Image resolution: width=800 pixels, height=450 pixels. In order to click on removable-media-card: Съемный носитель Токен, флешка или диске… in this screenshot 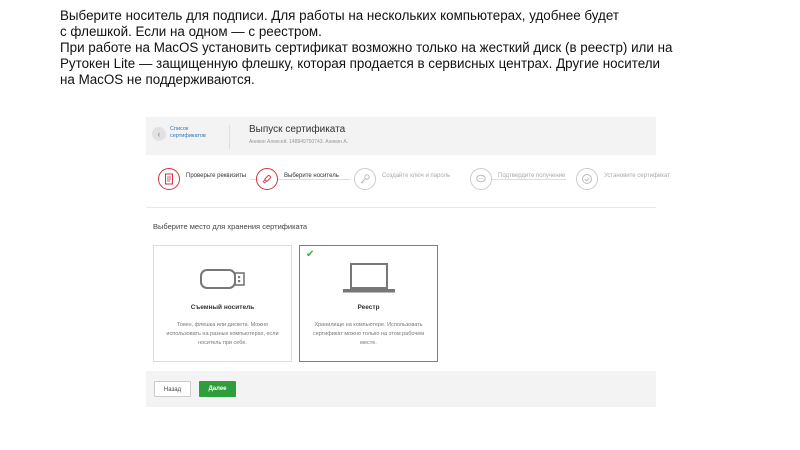, I will do `click(222, 303)`.